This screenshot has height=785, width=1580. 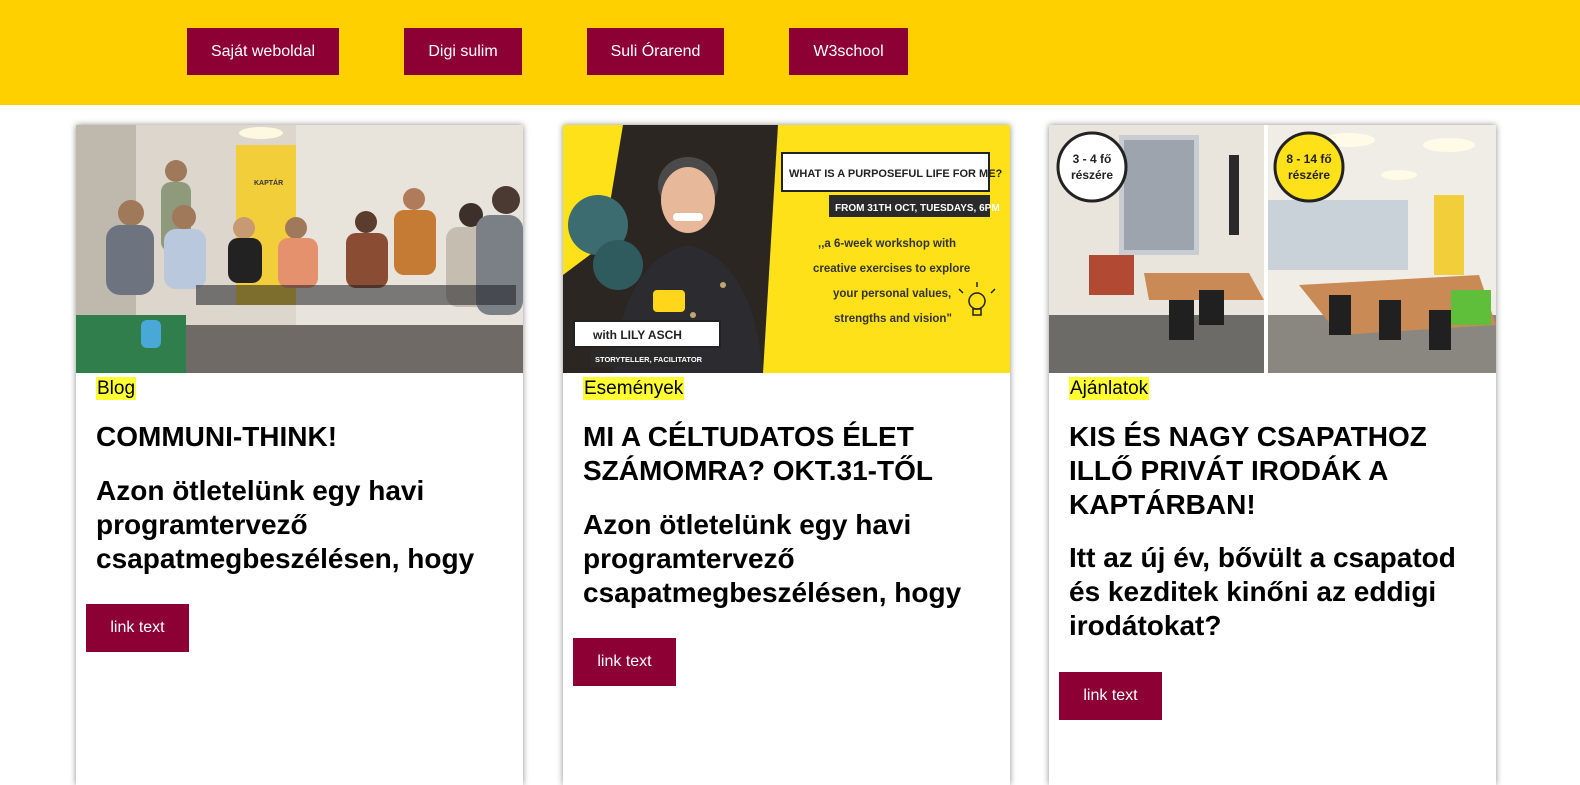 What do you see at coordinates (263, 51) in the screenshot?
I see `nav-button-sajat-weboldal: Saját weboldal` at bounding box center [263, 51].